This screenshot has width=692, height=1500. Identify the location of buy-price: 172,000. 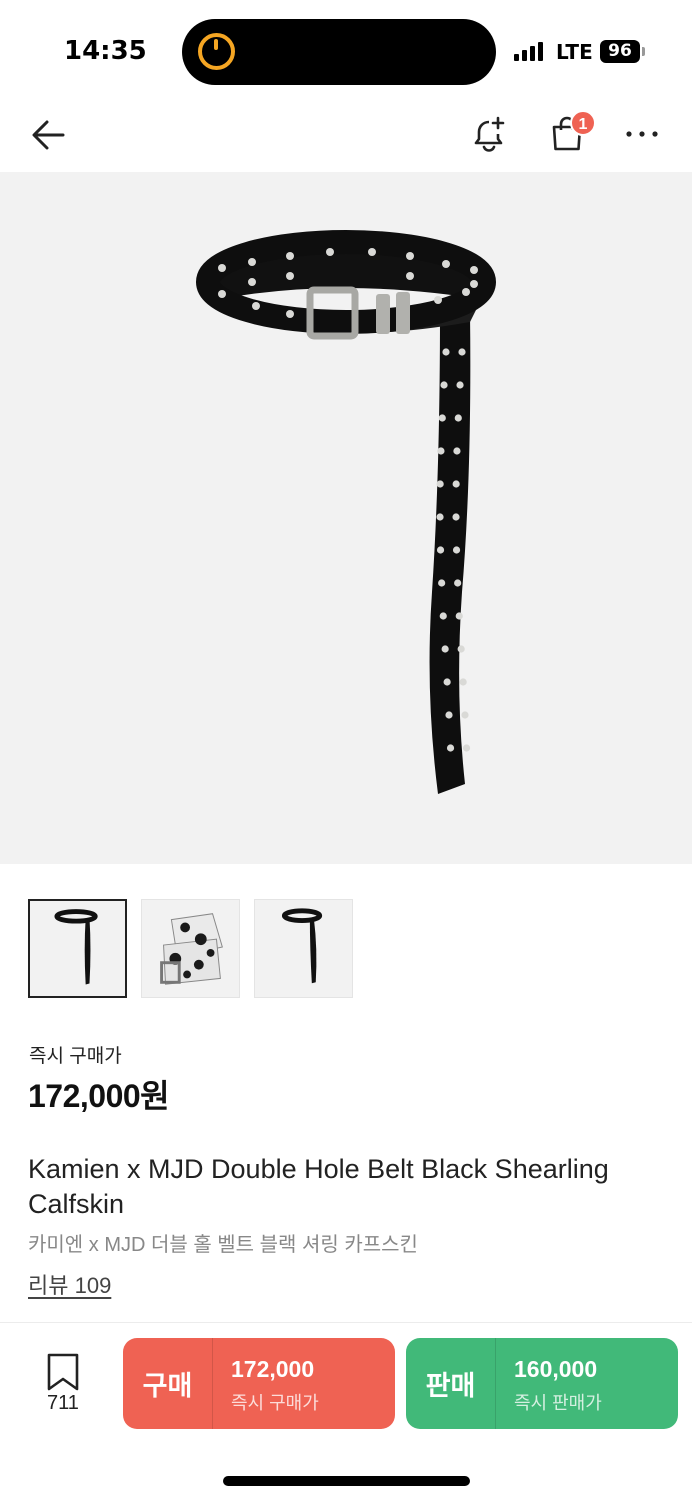
(273, 1369).